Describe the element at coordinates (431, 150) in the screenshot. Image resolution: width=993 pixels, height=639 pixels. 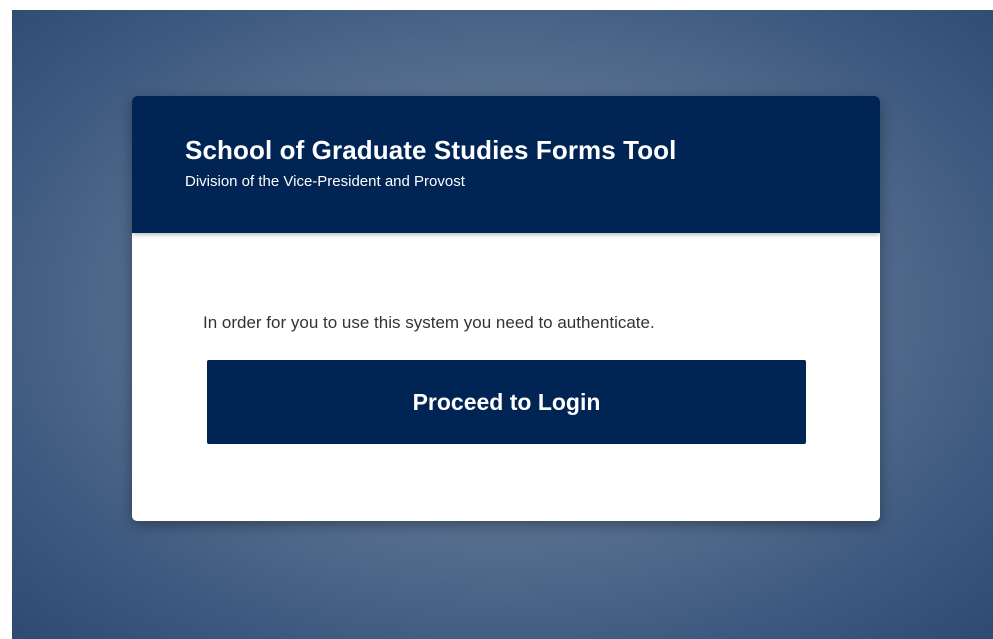
I see `app-title: School of Graduate Studies Forms Tool` at that location.